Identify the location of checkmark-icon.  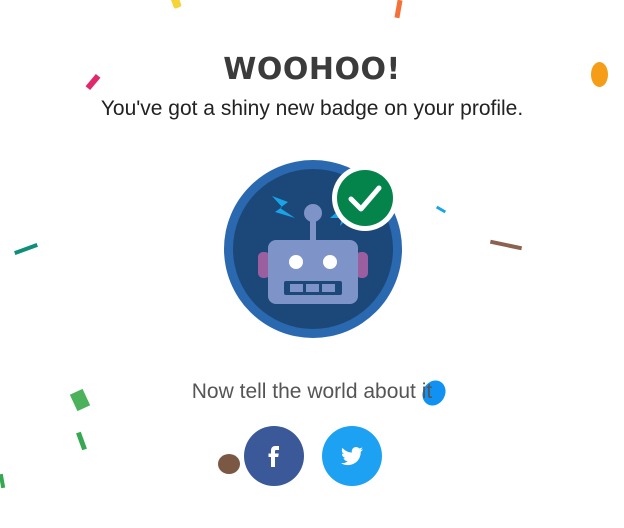
(365, 198).